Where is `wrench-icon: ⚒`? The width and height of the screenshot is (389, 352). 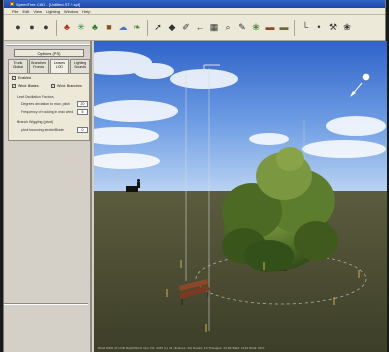
wrench-icon: ⚒ is located at coordinates (333, 28).